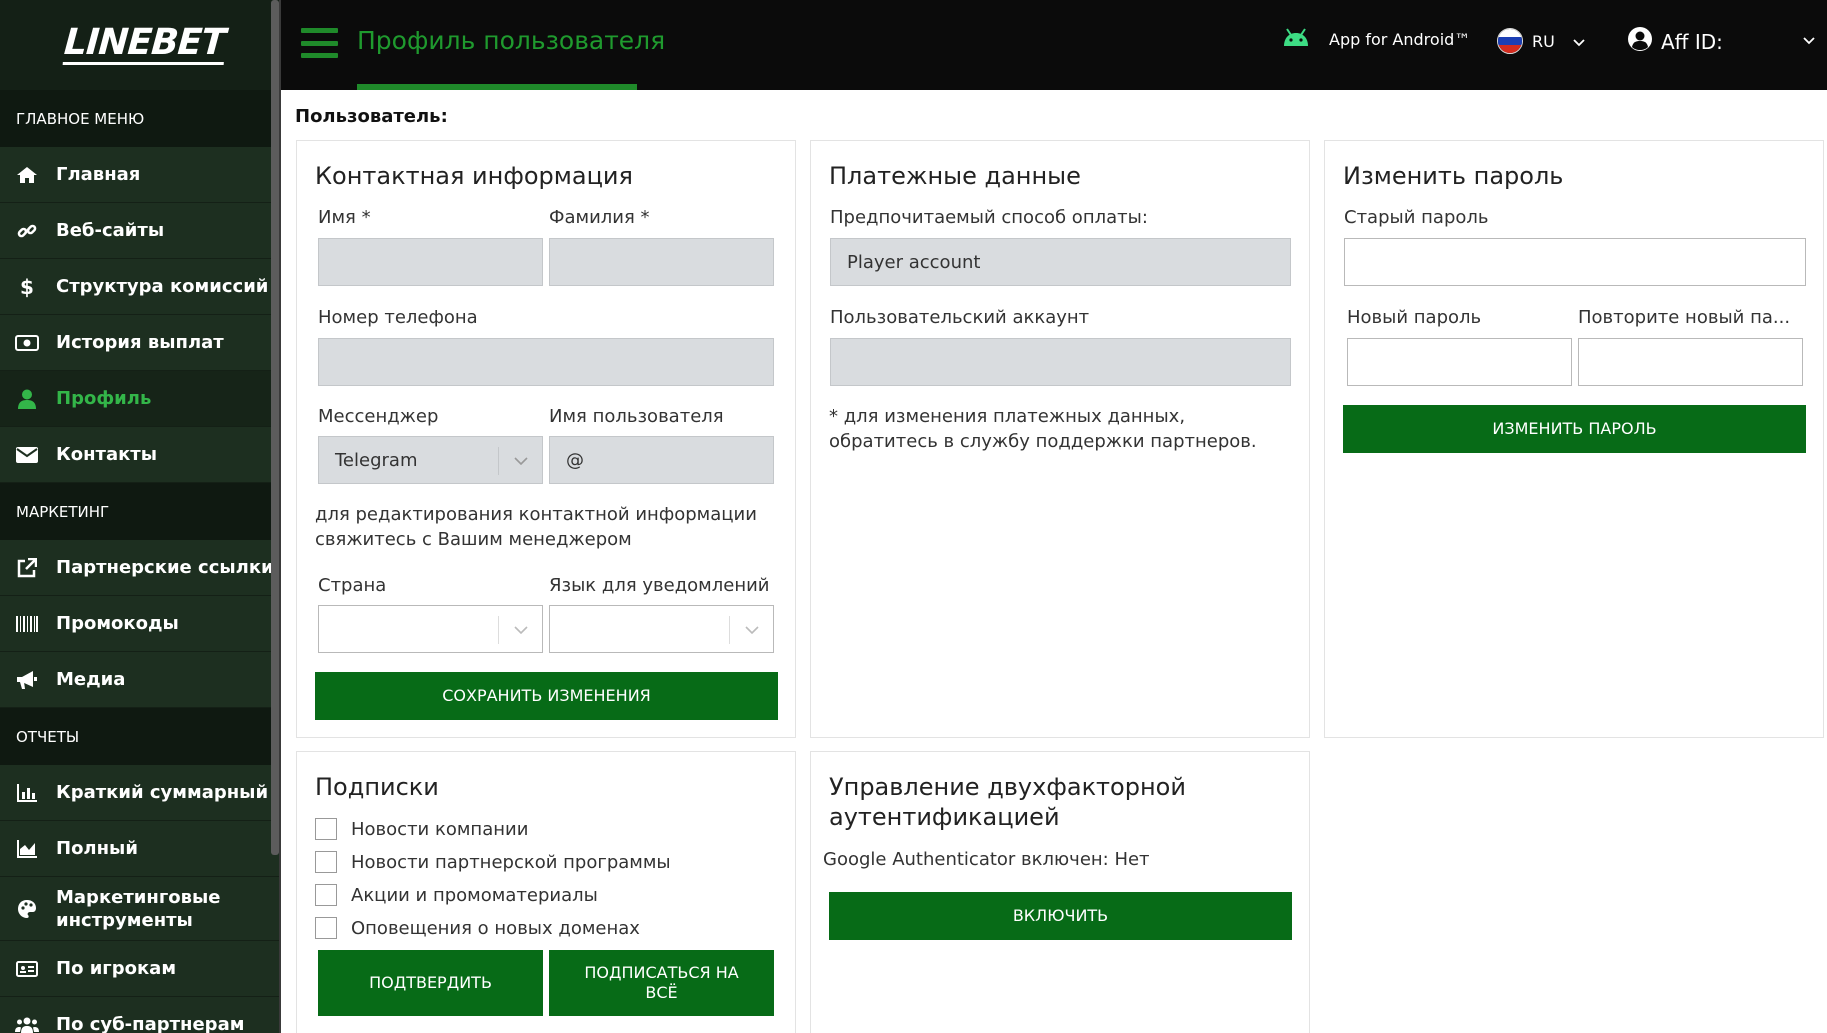  I want to click on logo-text: LINEBET, so click(144, 43).